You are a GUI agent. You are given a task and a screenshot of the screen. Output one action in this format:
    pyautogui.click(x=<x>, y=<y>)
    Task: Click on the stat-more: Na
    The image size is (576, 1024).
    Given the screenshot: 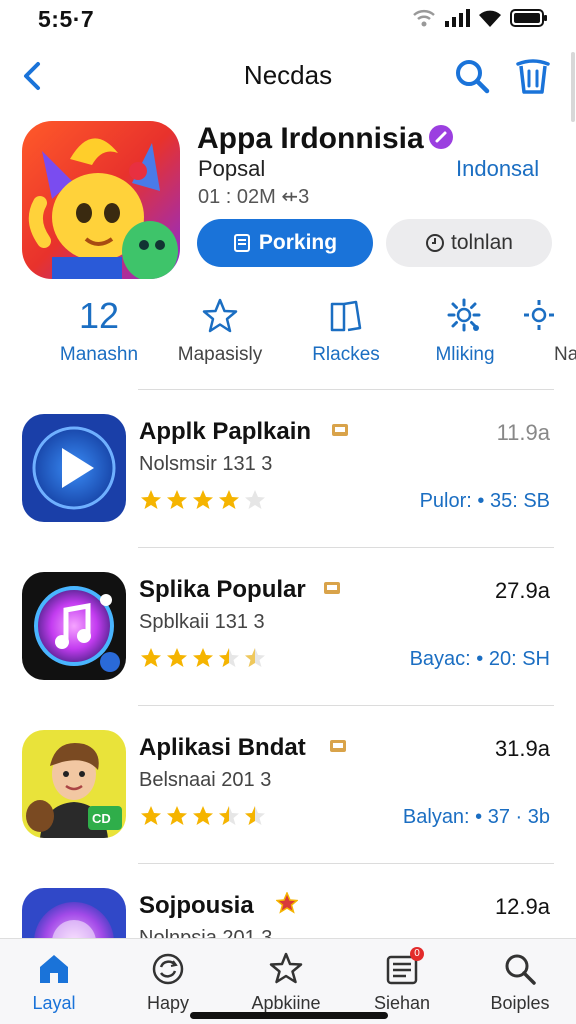 What is the action you would take?
    pyautogui.click(x=548, y=329)
    